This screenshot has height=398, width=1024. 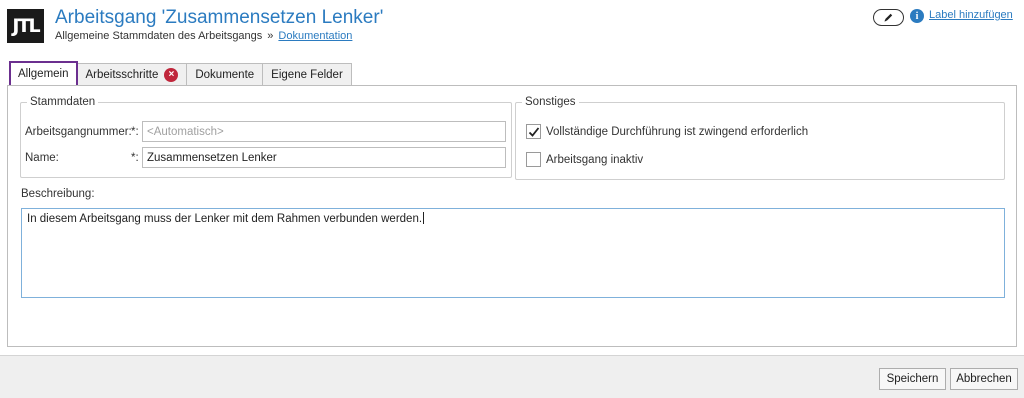 I want to click on sonstiges-group: Sonstiges, so click(x=760, y=138).